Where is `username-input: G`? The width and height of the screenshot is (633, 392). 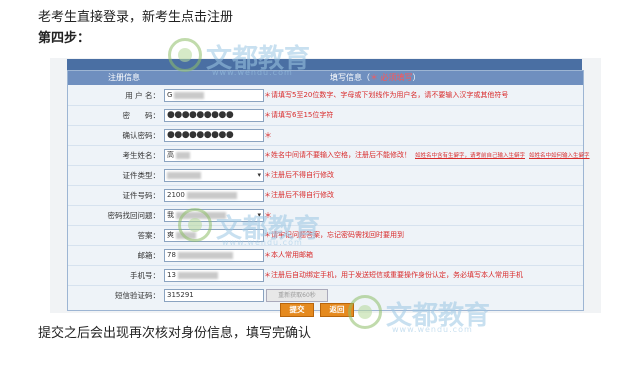
username-input: G is located at coordinates (214, 95).